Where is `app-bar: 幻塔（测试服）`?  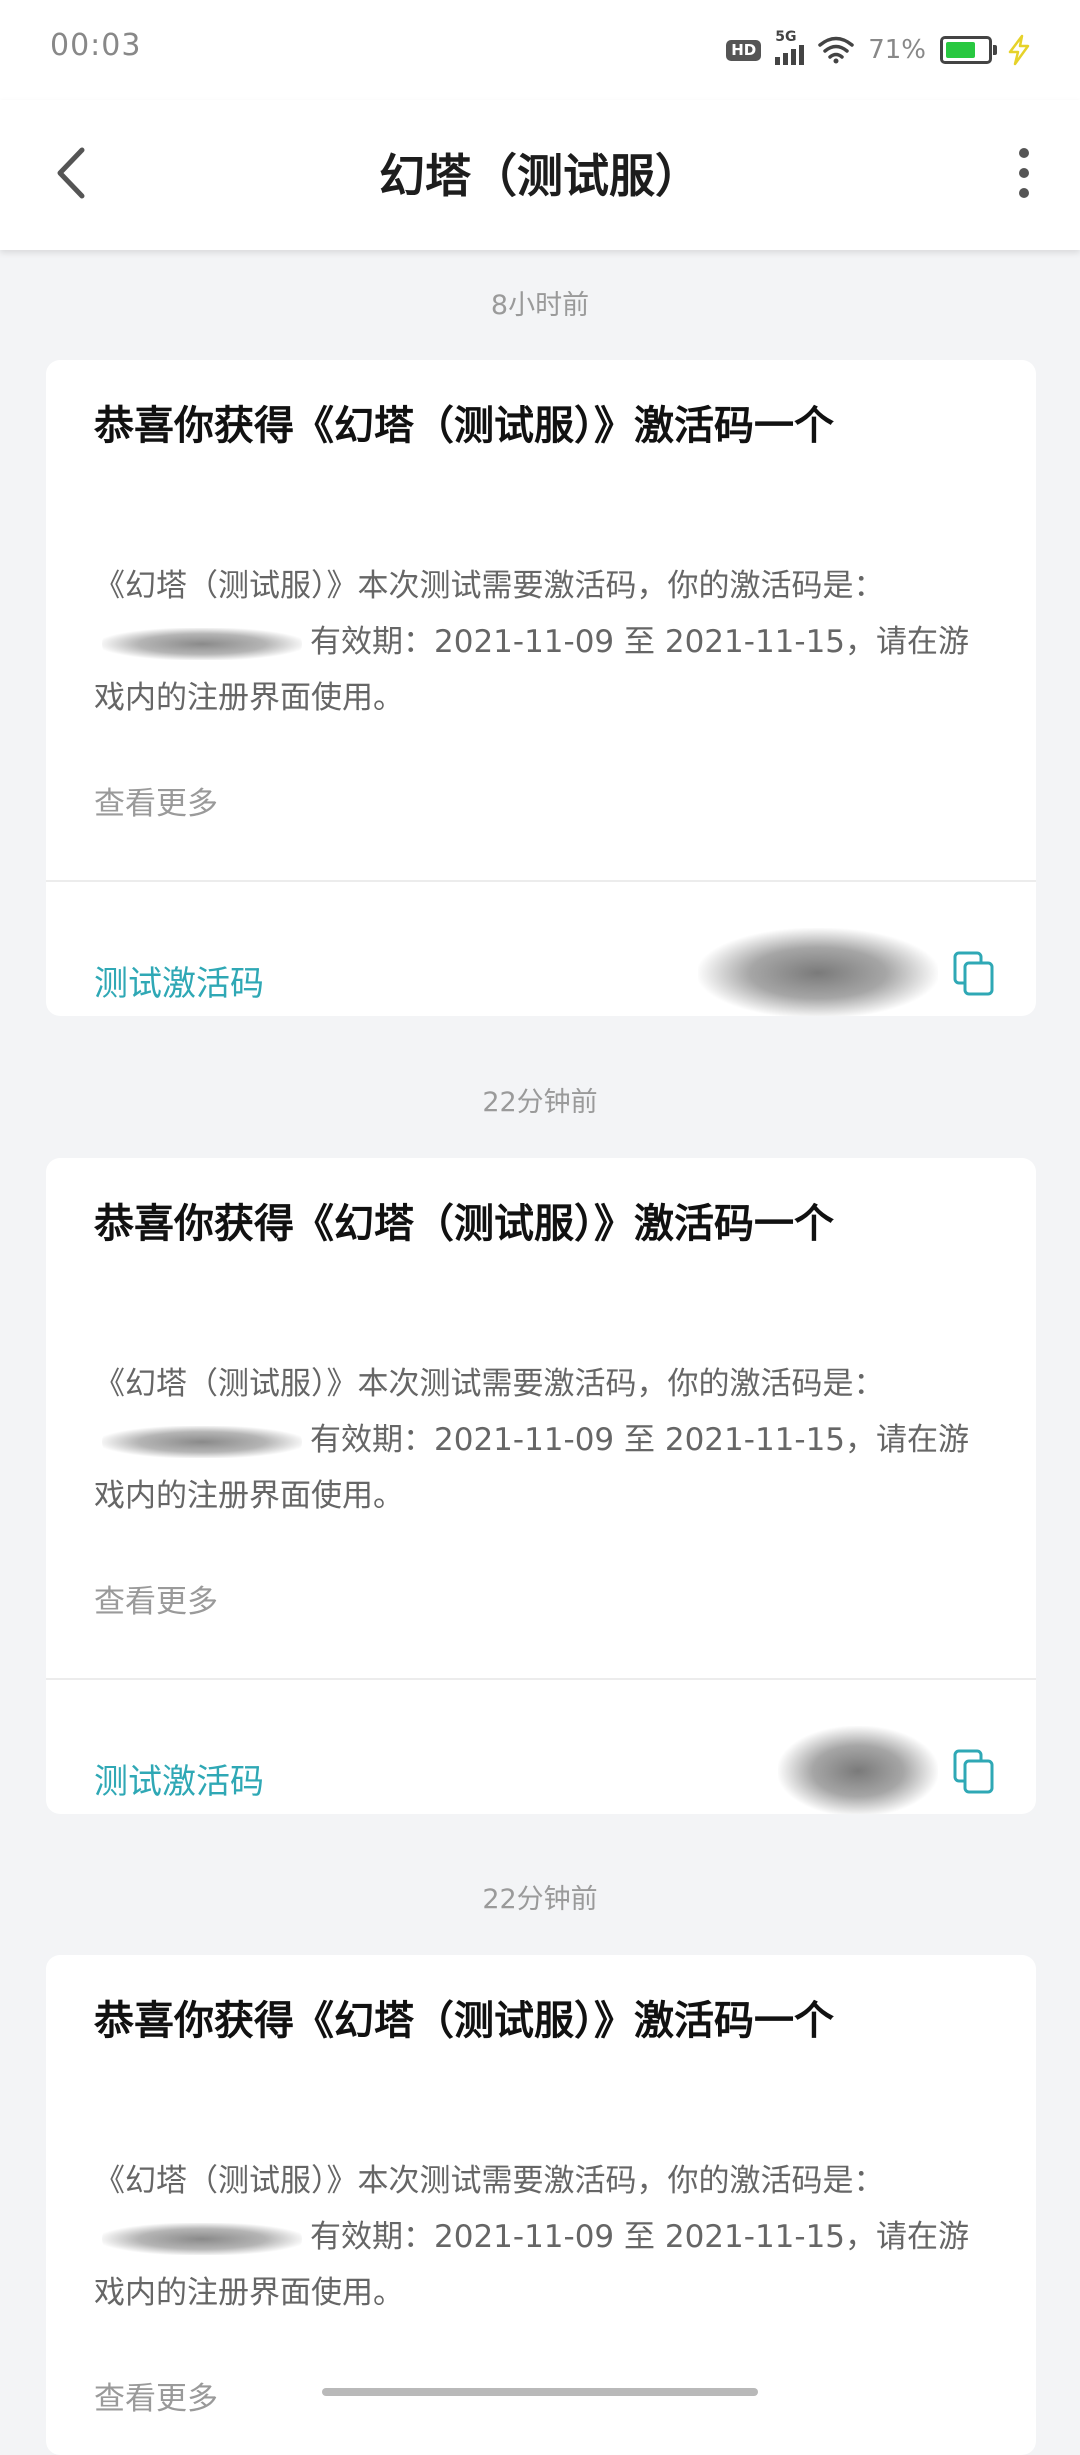
app-bar: 幻塔（测试服） is located at coordinates (540, 175).